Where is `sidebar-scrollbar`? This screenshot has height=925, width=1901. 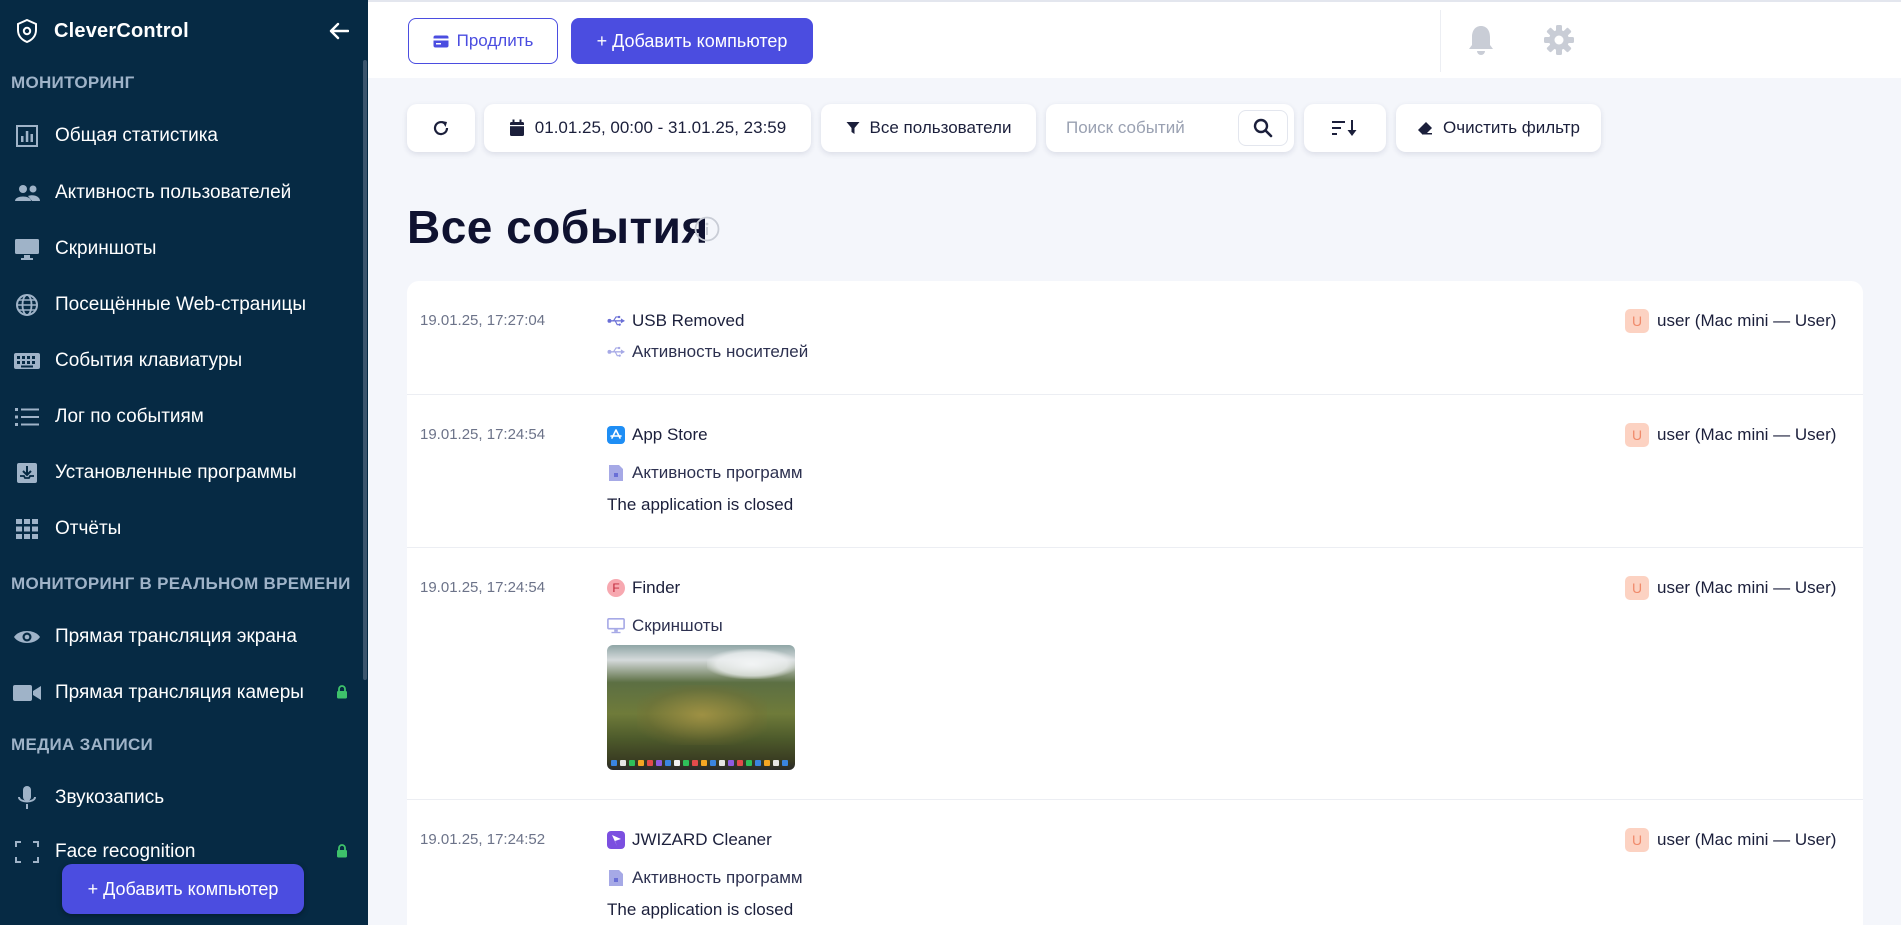
sidebar-scrollbar is located at coordinates (365, 370).